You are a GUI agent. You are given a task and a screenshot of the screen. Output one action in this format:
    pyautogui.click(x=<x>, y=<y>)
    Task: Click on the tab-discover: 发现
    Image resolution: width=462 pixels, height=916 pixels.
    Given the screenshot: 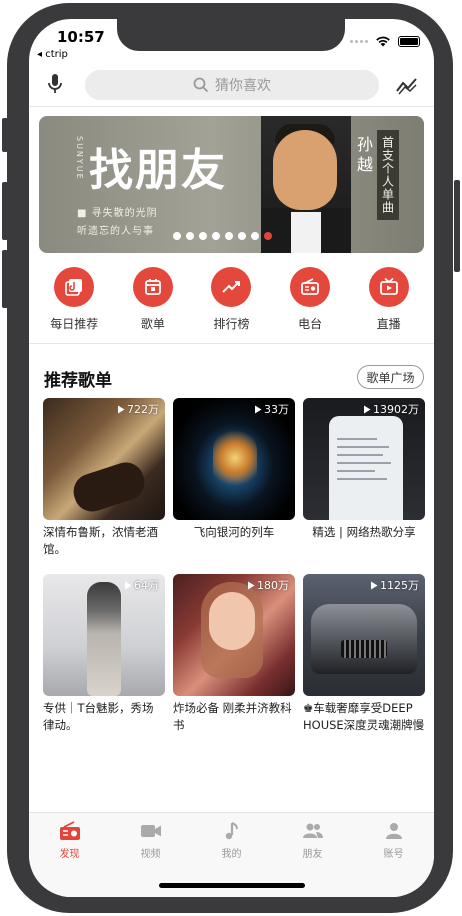 What is the action you would take?
    pyautogui.click(x=69, y=855)
    